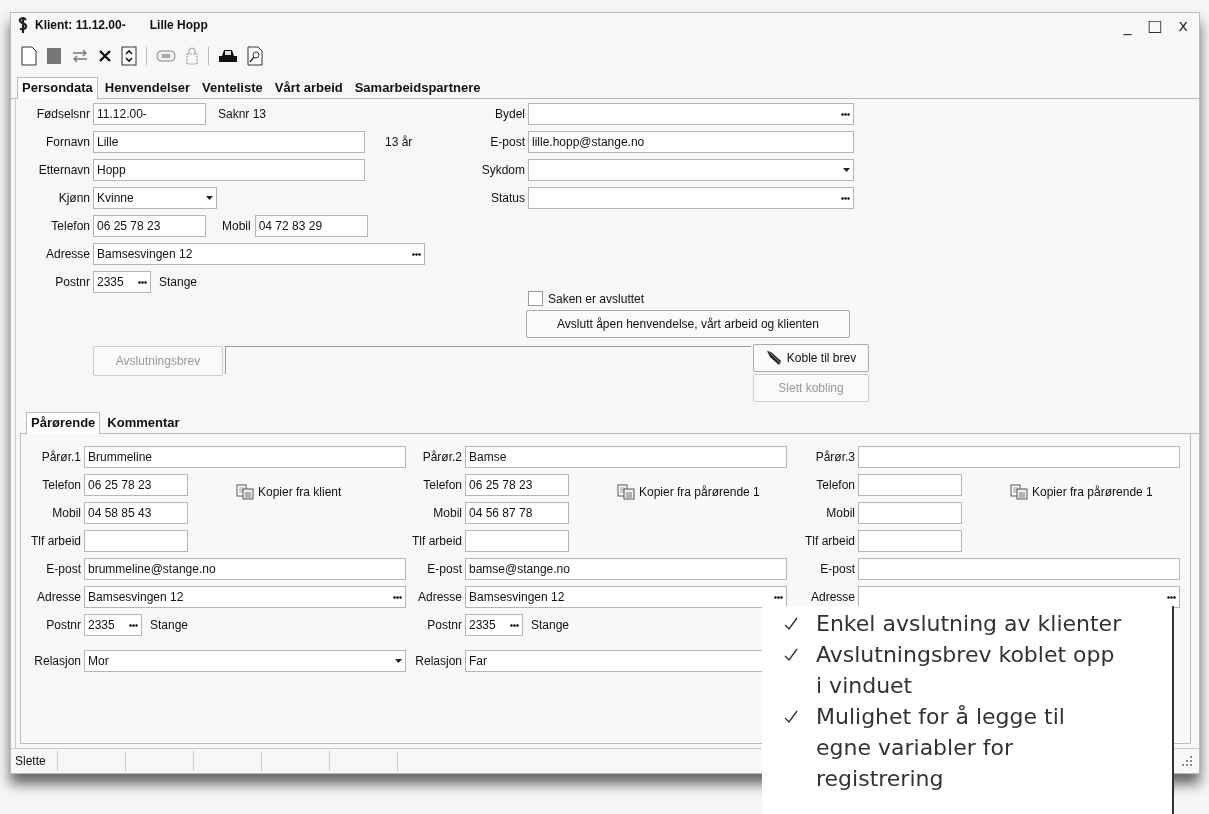 Image resolution: width=1209 pixels, height=814 pixels. I want to click on tab: Pårørende, so click(63, 423).